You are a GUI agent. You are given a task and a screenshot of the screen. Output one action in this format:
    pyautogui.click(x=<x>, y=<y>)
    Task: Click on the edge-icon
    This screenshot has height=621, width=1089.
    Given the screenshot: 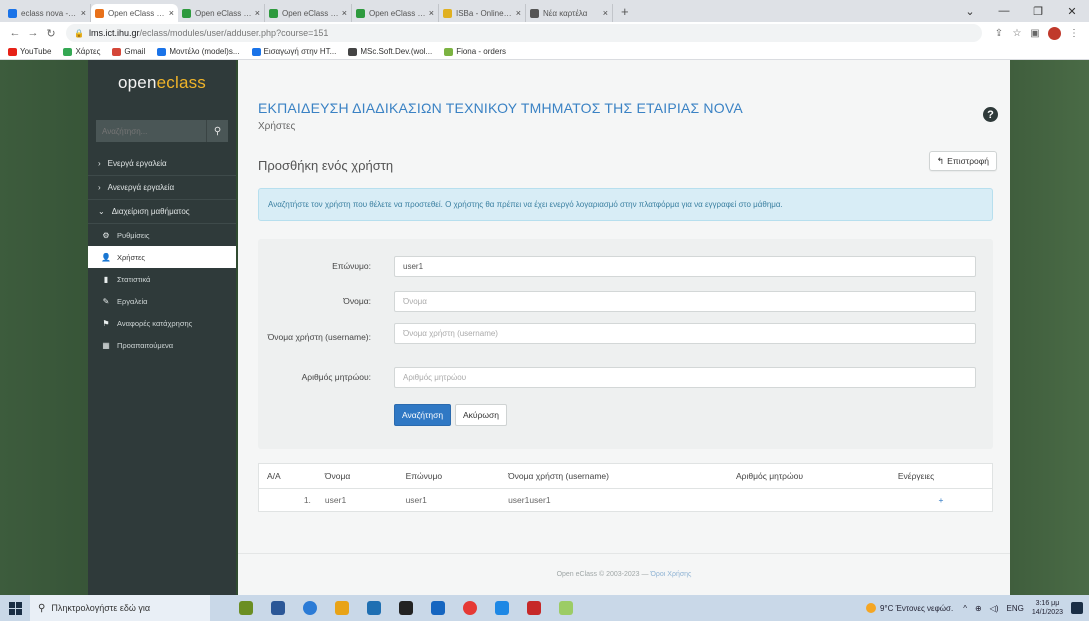 What is the action you would take?
    pyautogui.click(x=310, y=608)
    